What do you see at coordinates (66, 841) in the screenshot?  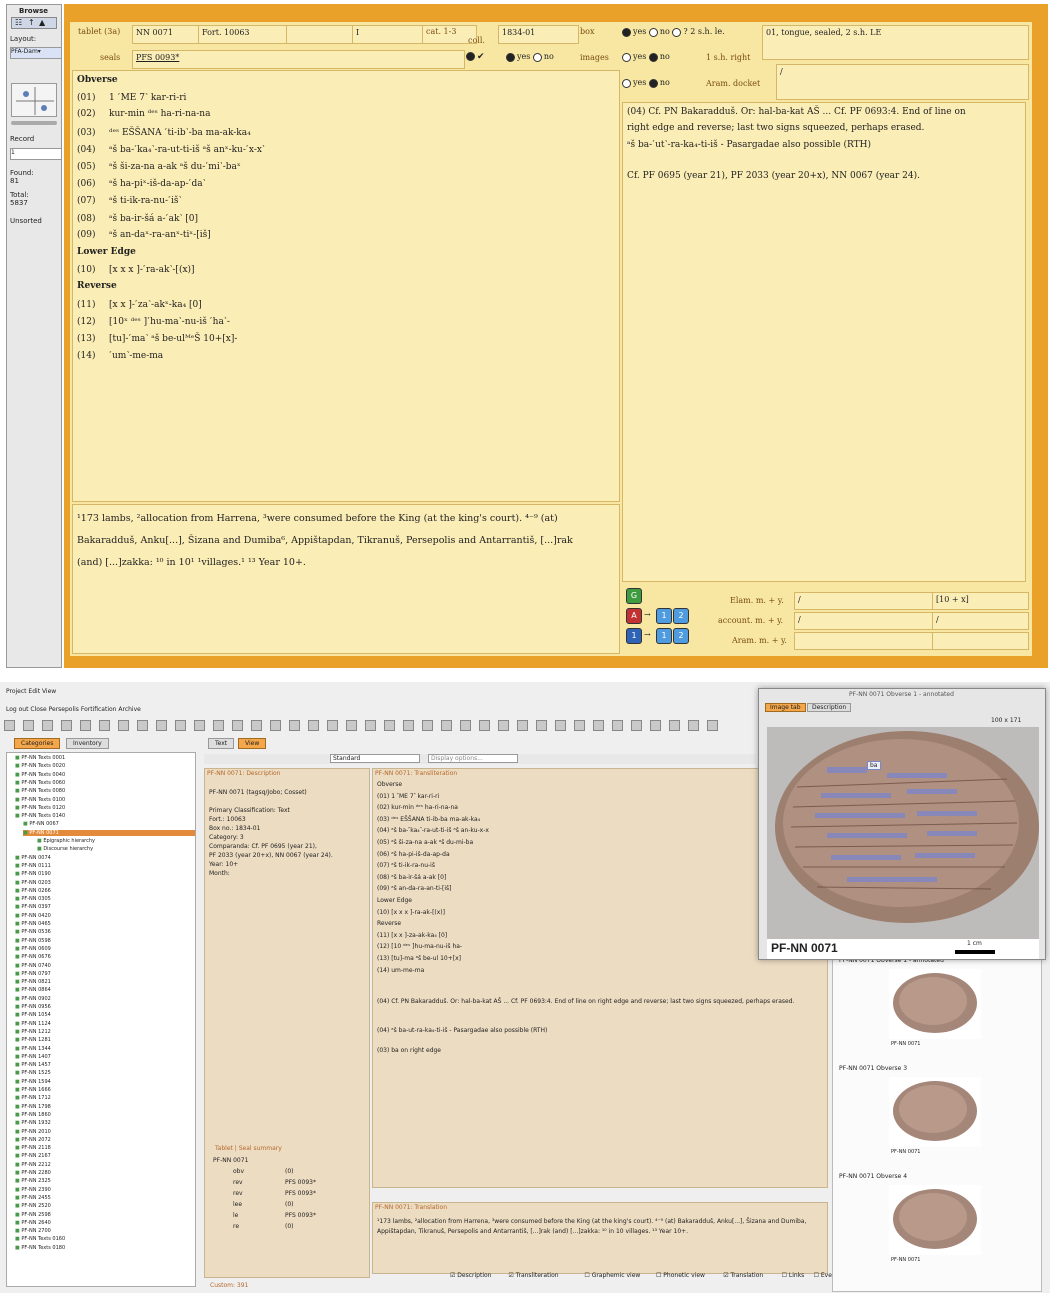 I see `tree-item: ■ Epigraphic hierarchy` at bounding box center [66, 841].